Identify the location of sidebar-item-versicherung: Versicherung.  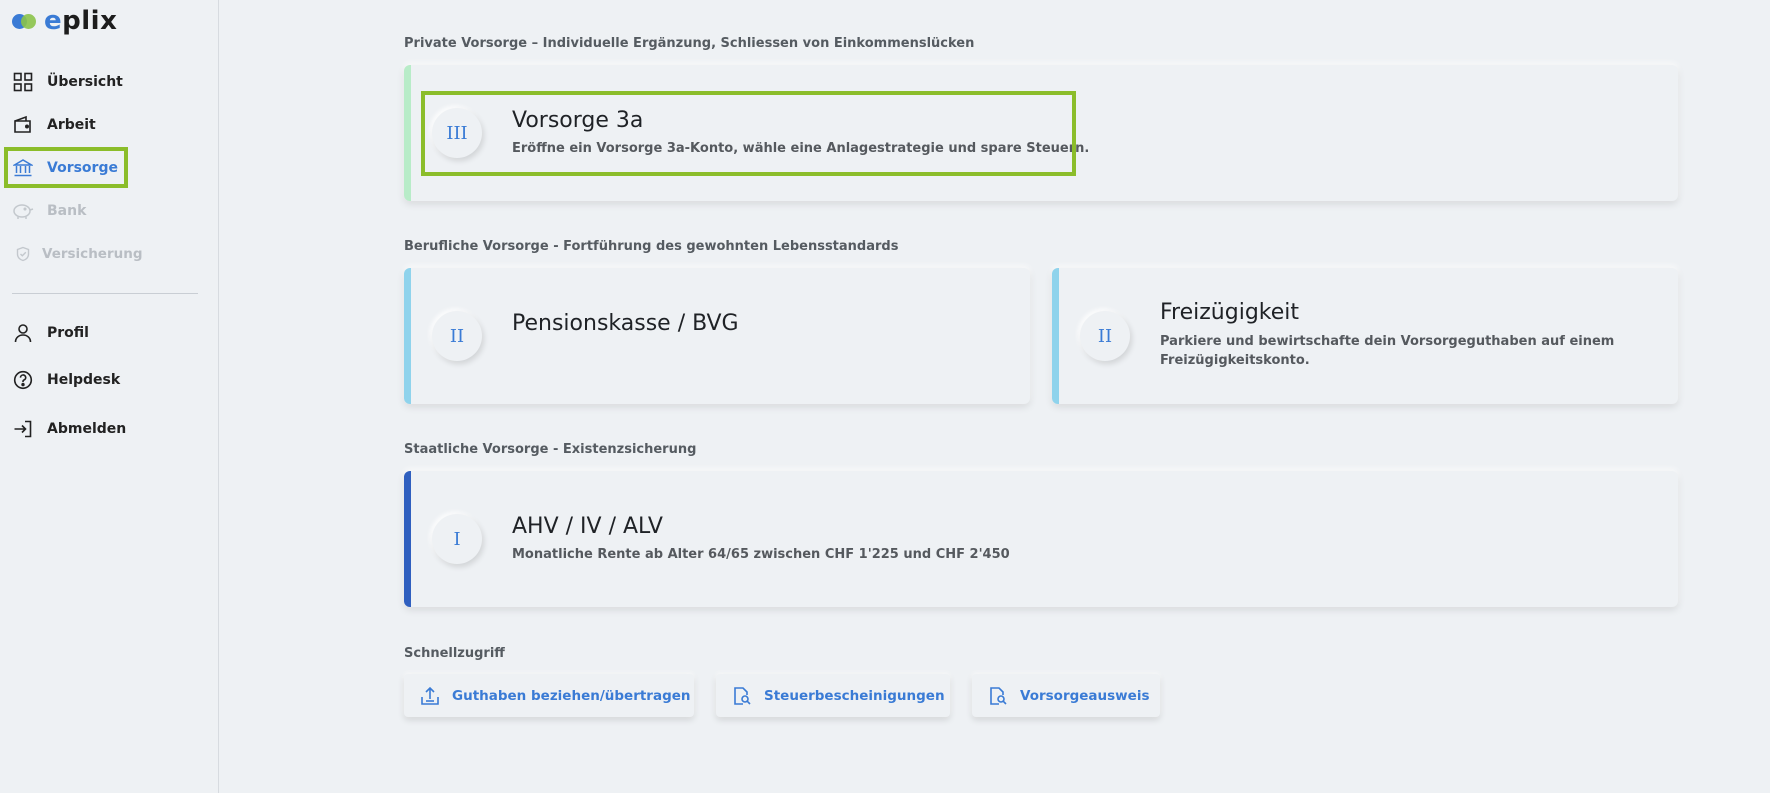
(77, 254).